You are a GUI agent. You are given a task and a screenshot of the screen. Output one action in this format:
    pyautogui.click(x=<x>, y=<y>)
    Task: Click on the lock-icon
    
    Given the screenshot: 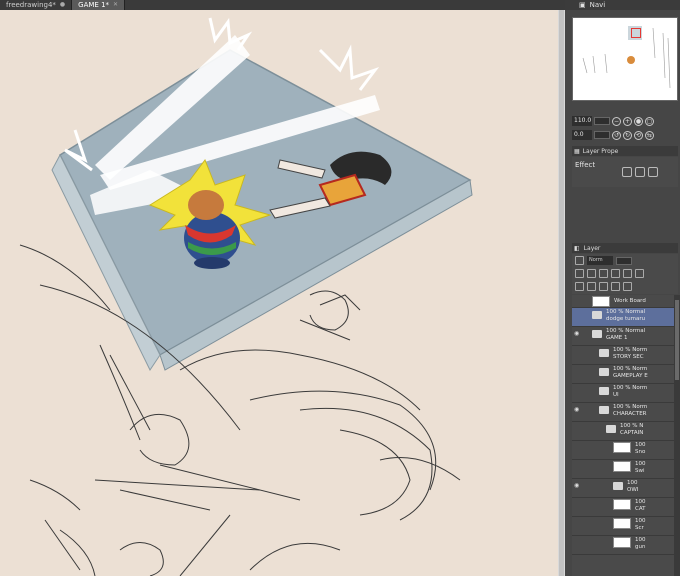 What is the action you would take?
    pyautogui.click(x=579, y=273)
    